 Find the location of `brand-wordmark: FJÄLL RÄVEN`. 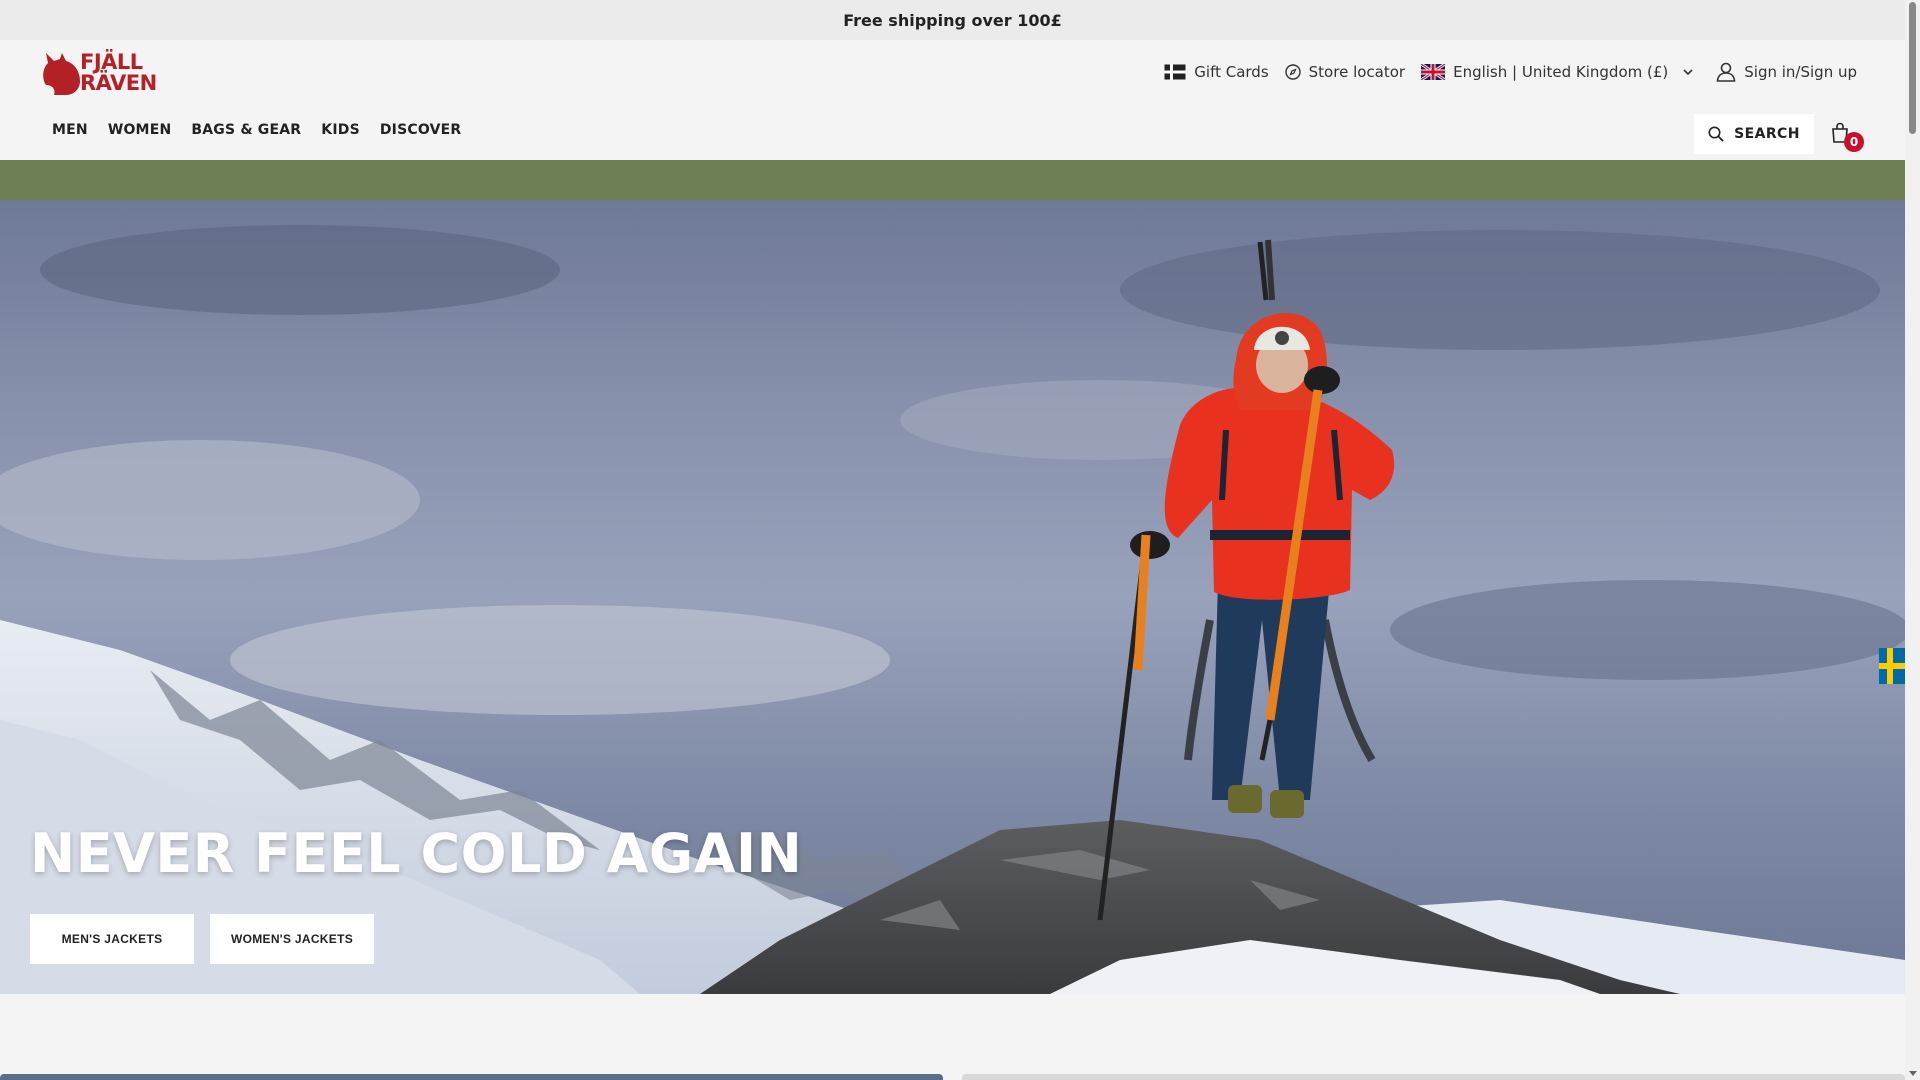

brand-wordmark: FJÄLL RÄVEN is located at coordinates (118, 73).